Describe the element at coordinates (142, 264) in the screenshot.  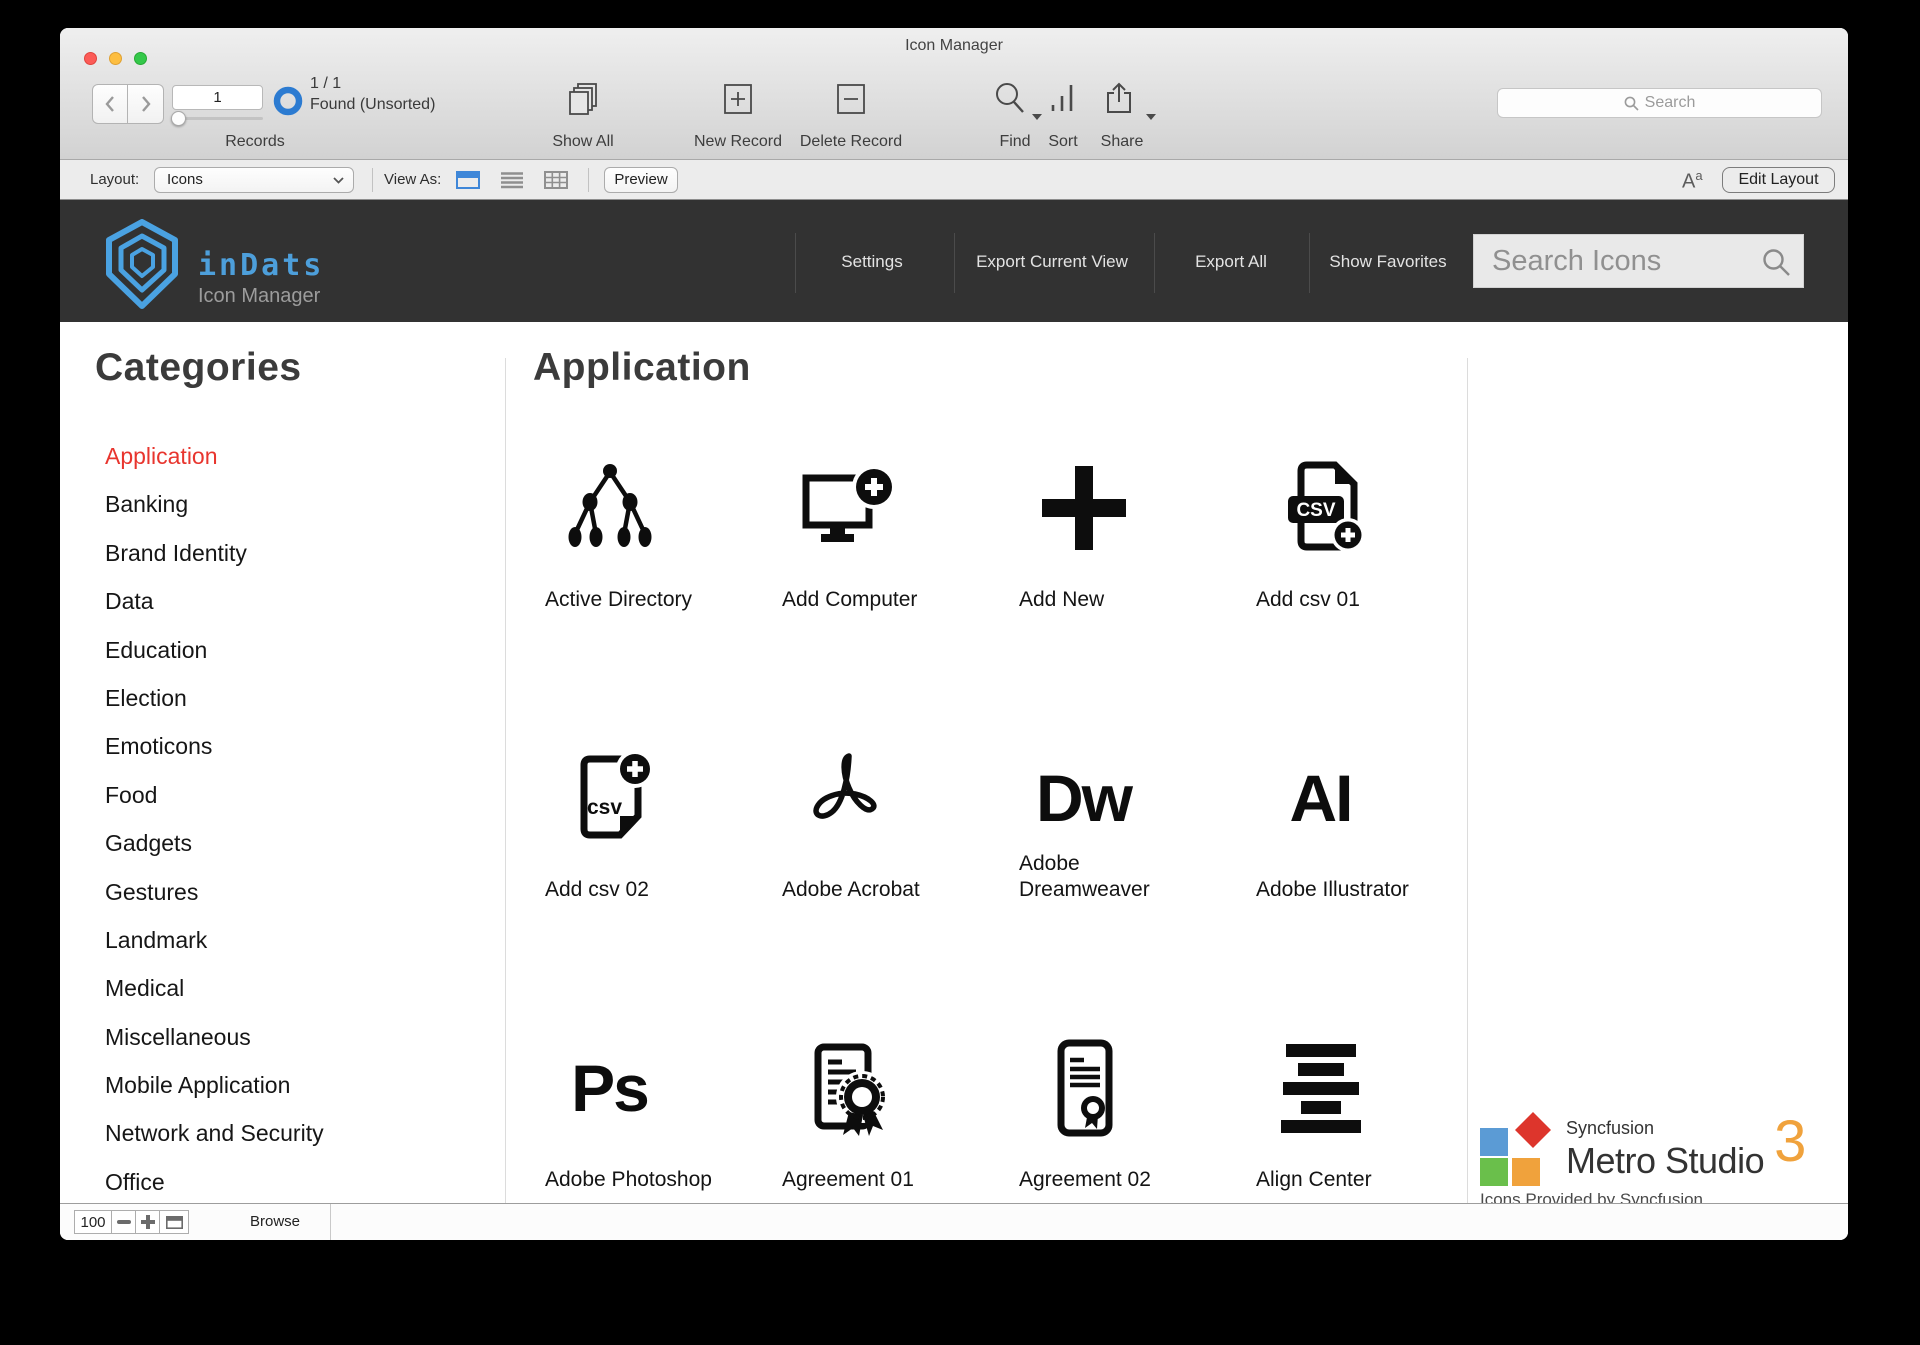
I see `indats-shield-logo-icon` at that location.